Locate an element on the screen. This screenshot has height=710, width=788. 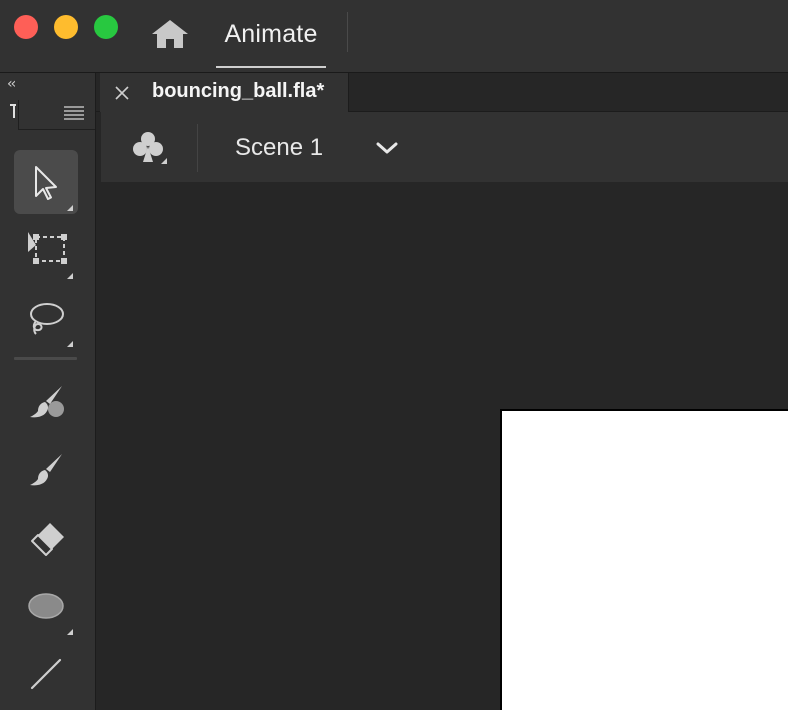
scene-bar: Scene 1 is located at coordinates (444, 147).